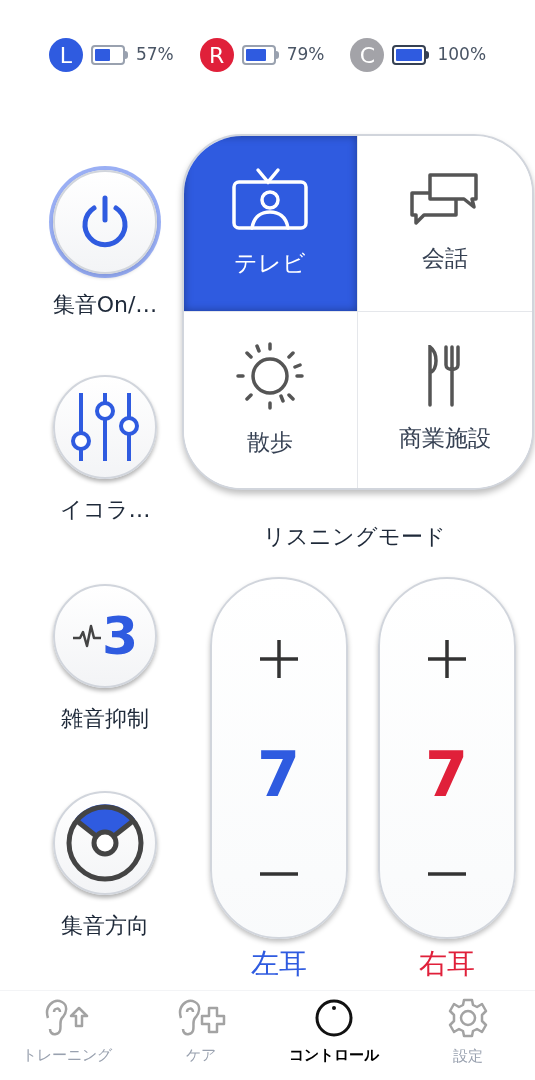  What do you see at coordinates (216, 55) in the screenshot?
I see `device-badge: R` at bounding box center [216, 55].